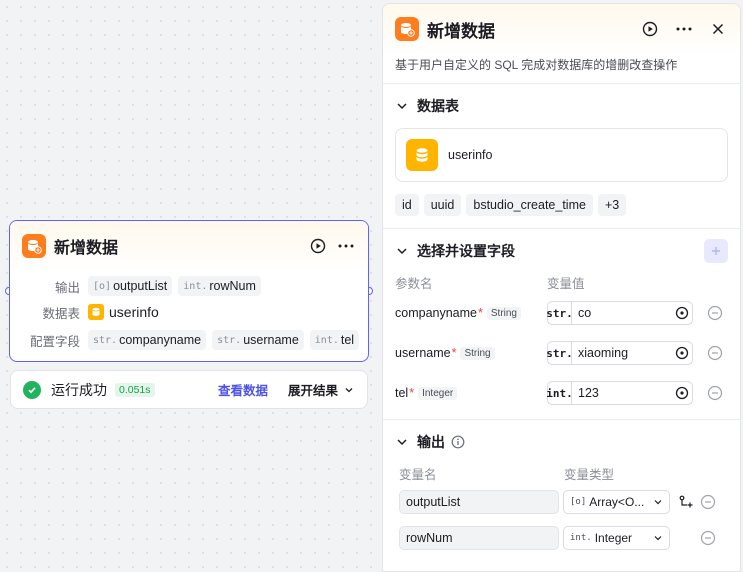 Image resolution: width=743 pixels, height=572 pixels. Describe the element at coordinates (32, 389) in the screenshot. I see `success-check-icon` at that location.